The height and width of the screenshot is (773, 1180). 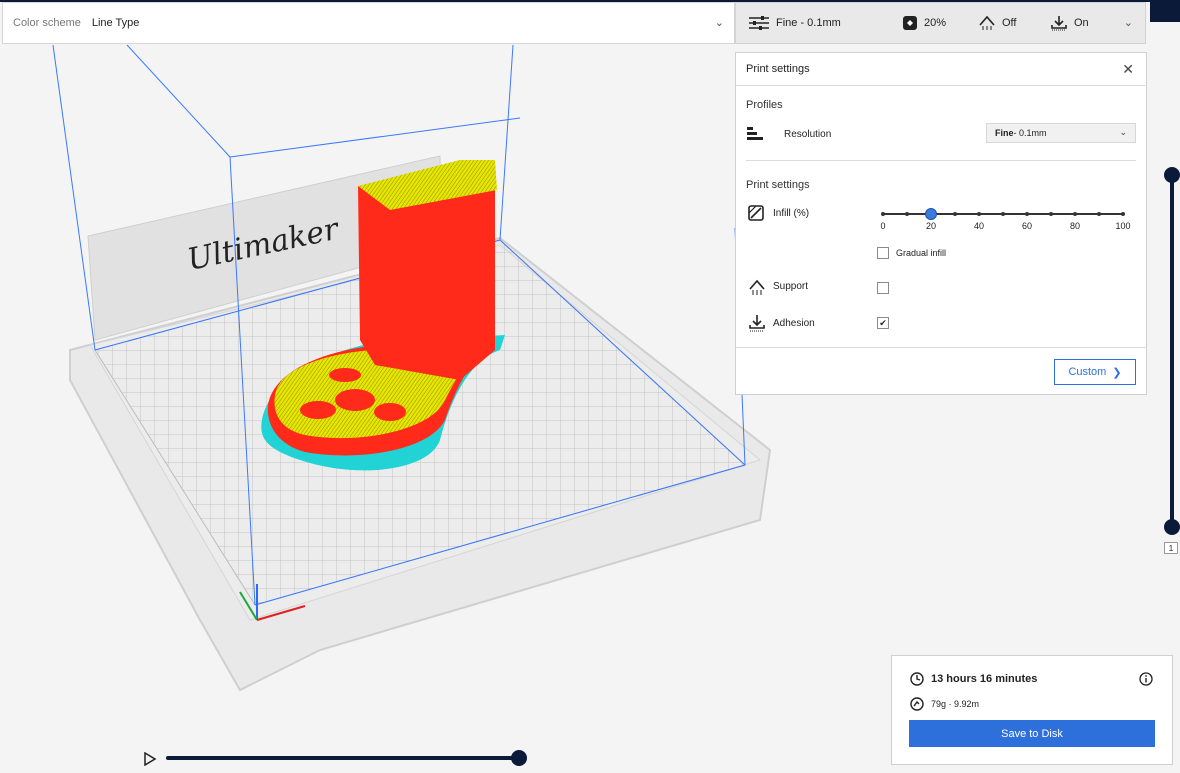 I want to click on resolution-profile-height: - 0.1mm, so click(x=1030, y=133).